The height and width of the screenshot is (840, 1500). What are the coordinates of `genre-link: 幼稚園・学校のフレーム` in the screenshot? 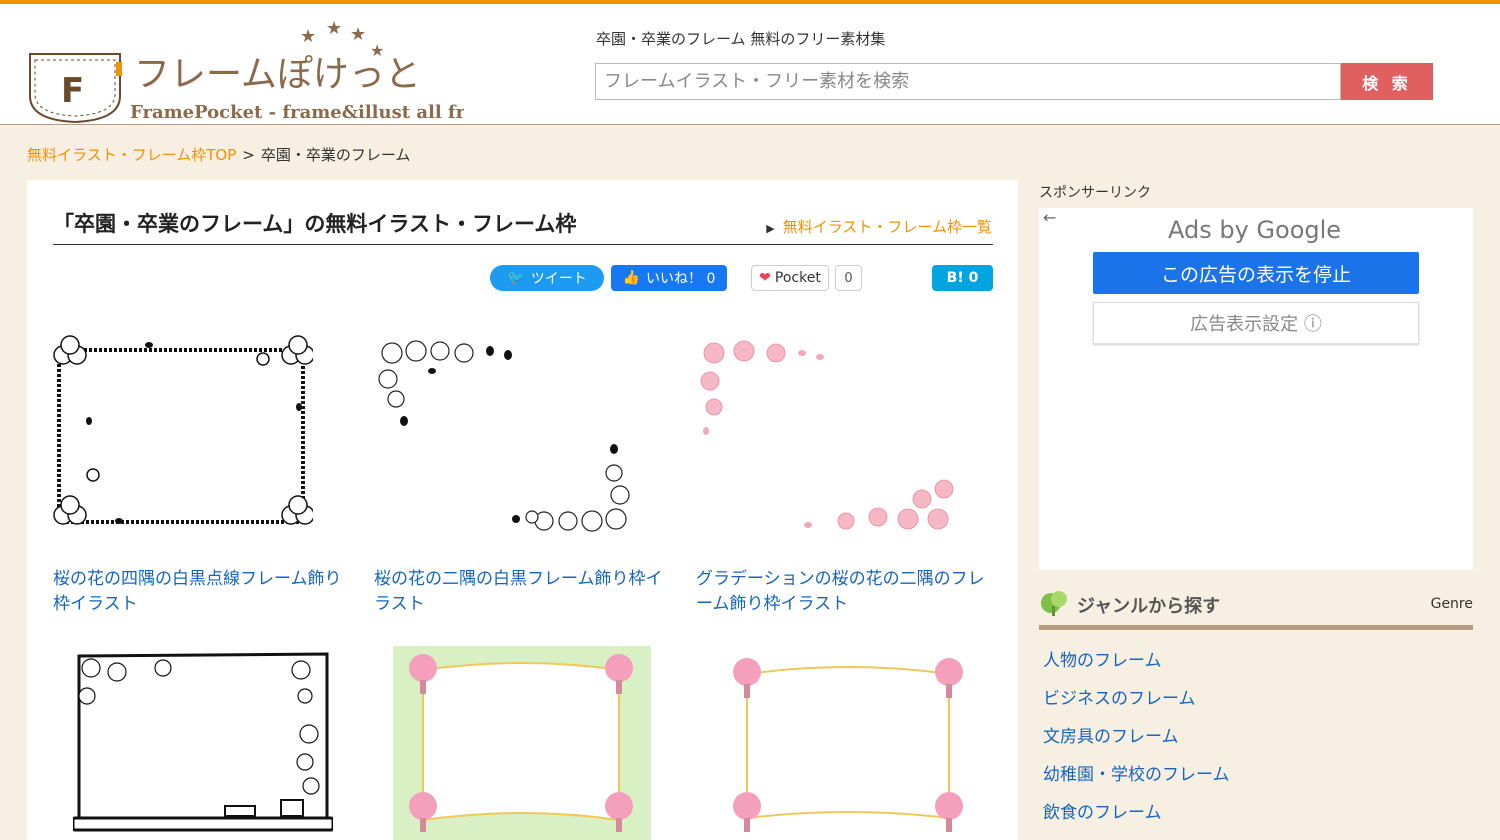 It's located at (1136, 779).